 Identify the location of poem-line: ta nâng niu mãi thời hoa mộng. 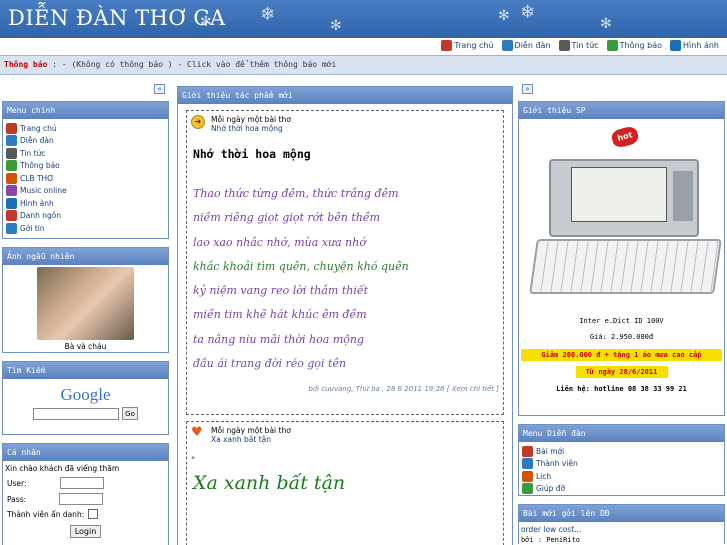
(279, 339).